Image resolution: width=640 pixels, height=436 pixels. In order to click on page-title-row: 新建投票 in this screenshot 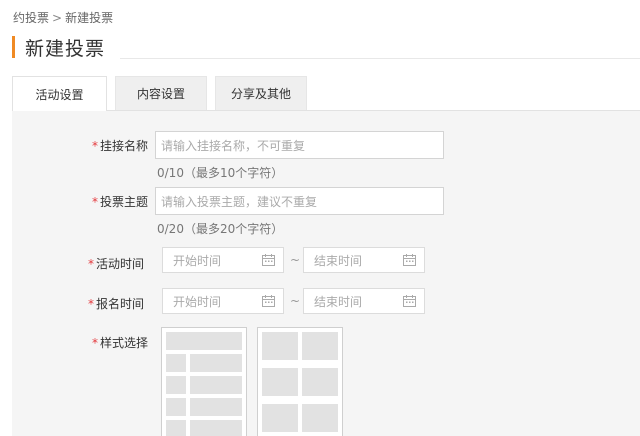, I will do `click(59, 48)`.